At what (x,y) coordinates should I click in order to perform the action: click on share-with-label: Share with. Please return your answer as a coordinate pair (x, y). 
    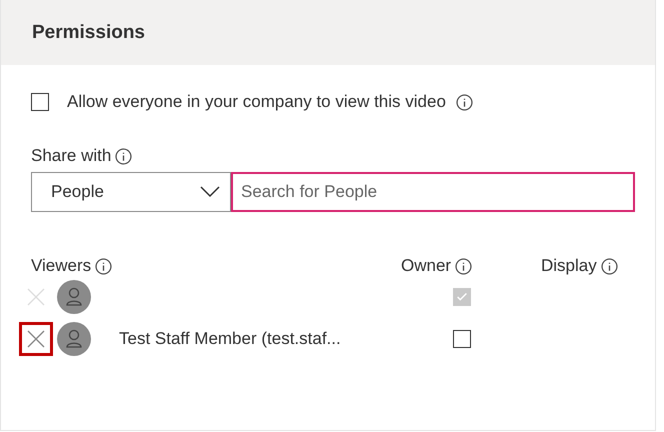
    Looking at the image, I should click on (71, 156).